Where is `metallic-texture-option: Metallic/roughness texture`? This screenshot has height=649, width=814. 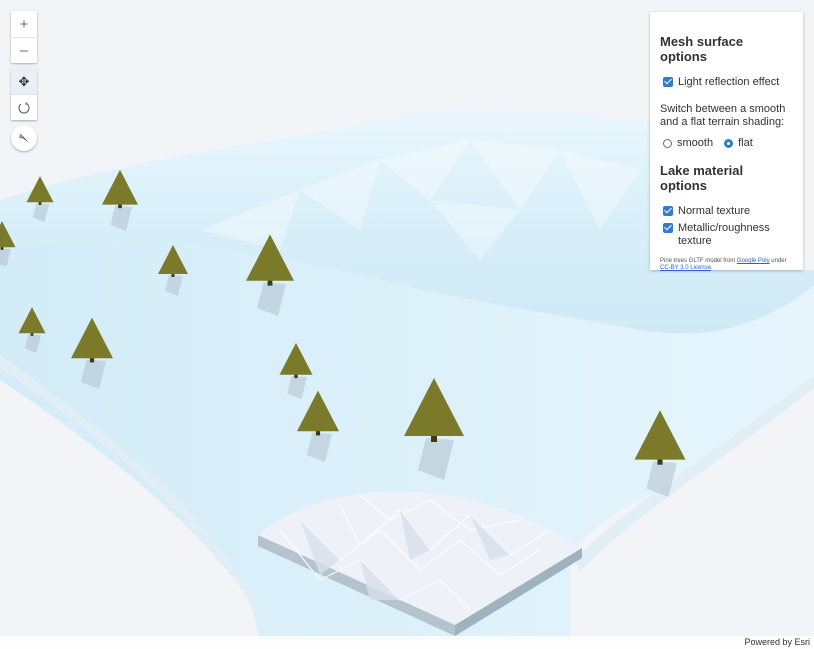
metallic-texture-option: Metallic/roughness texture is located at coordinates (726, 235).